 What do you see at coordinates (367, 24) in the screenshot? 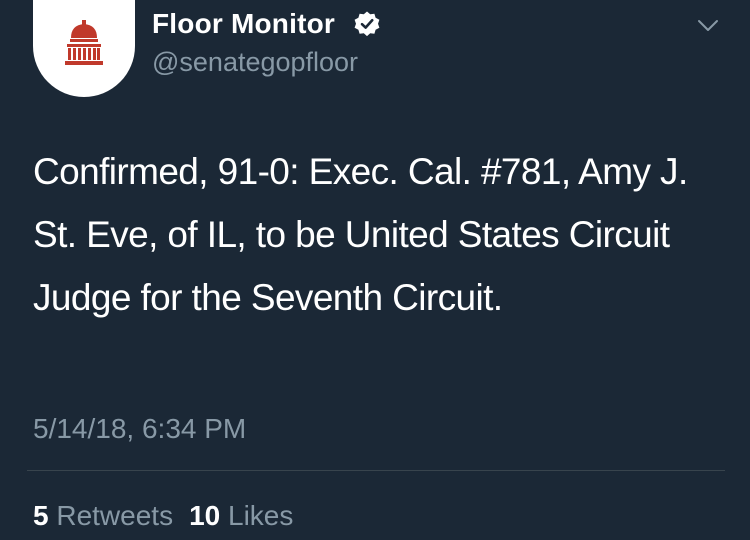
I see `verified-badge-icon` at bounding box center [367, 24].